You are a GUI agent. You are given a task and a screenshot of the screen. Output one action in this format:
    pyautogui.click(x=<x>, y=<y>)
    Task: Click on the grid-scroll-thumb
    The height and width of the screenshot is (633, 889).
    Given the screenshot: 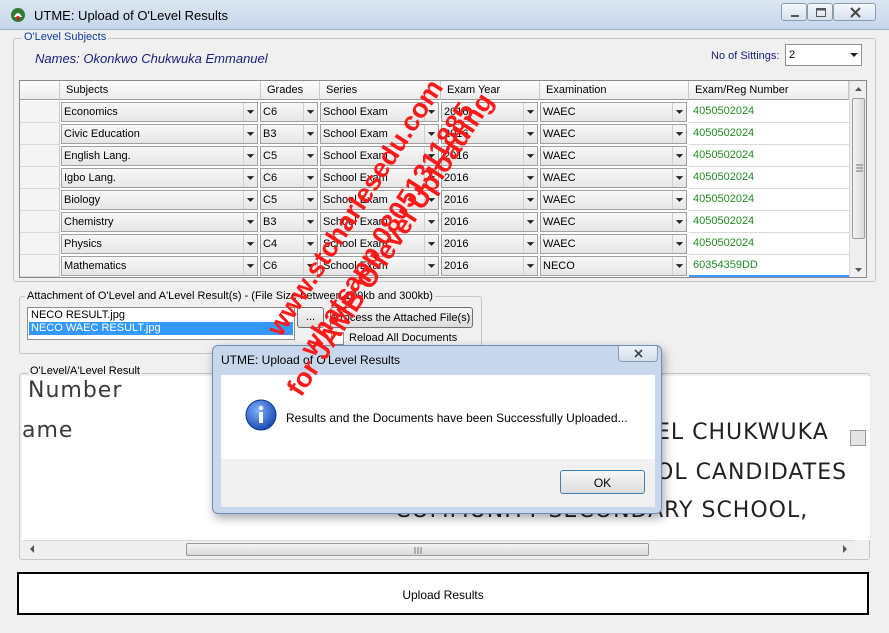 What is the action you would take?
    pyautogui.click(x=858, y=168)
    